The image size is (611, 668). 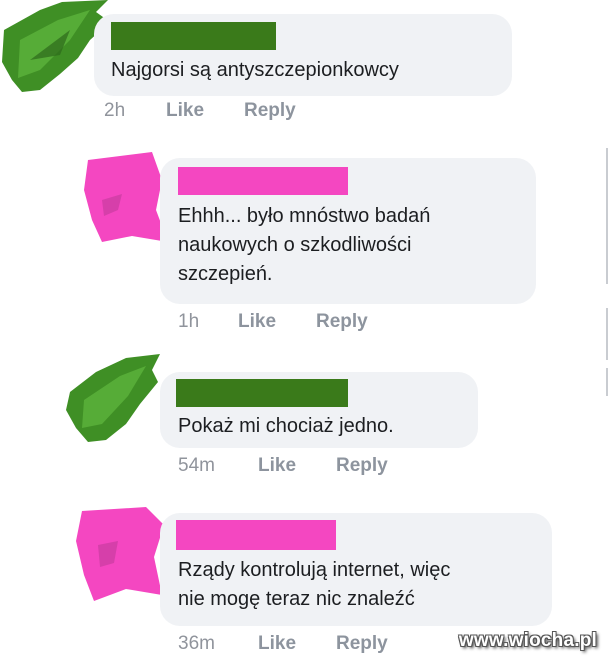 I want to click on comment-timestamp: 1h, so click(x=189, y=321).